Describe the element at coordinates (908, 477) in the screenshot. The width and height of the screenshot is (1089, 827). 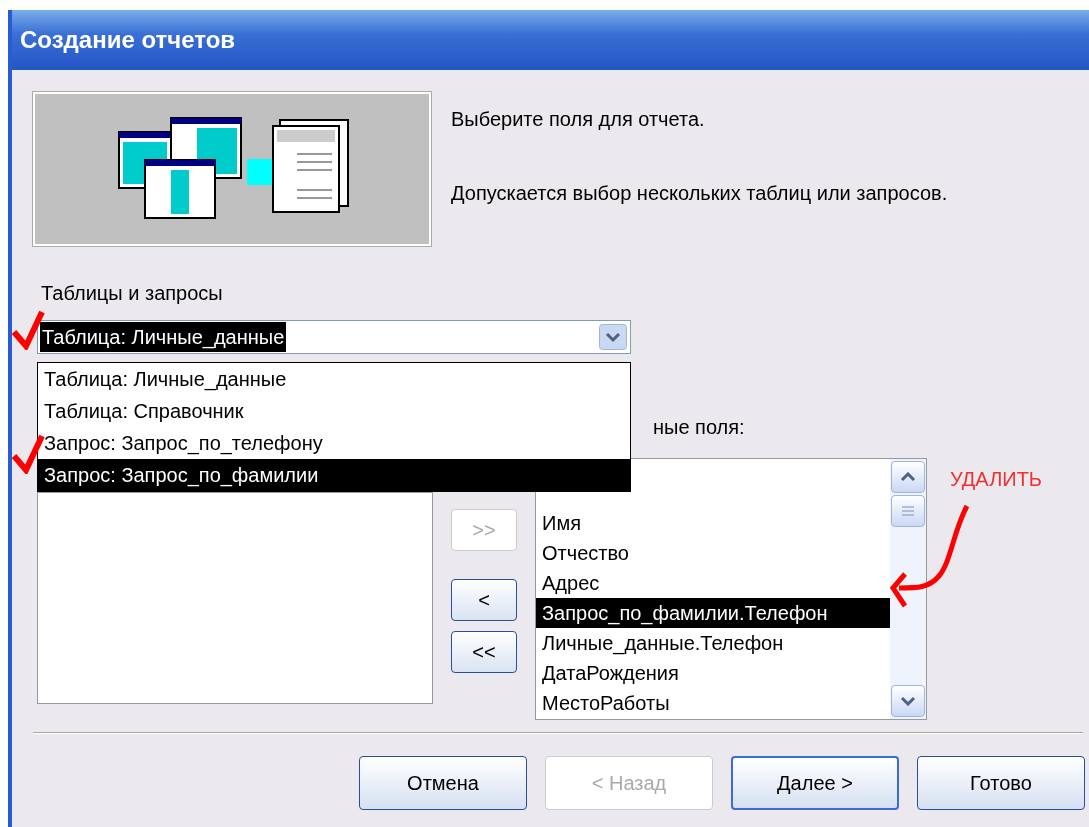
I see `scroll-up-icon` at that location.